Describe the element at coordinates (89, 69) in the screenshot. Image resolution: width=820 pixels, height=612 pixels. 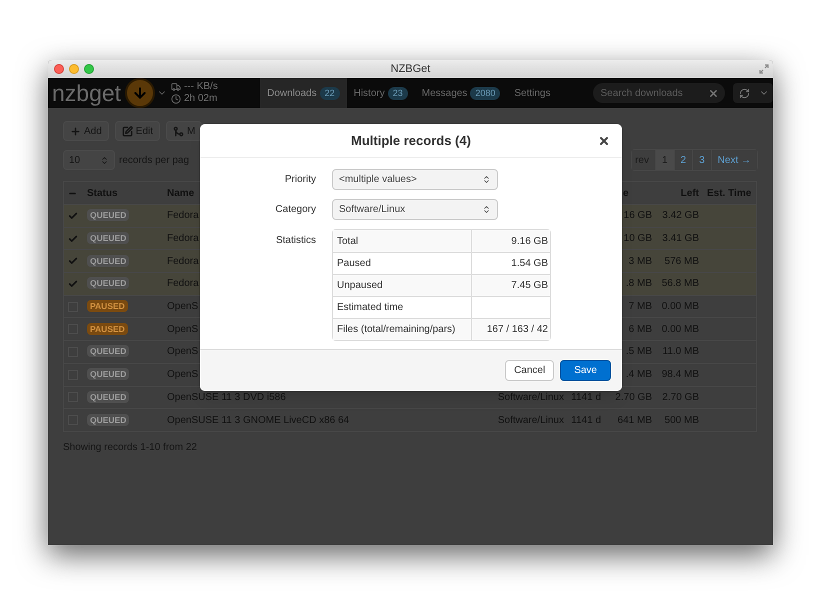
I see `zoom-window-icon` at that location.